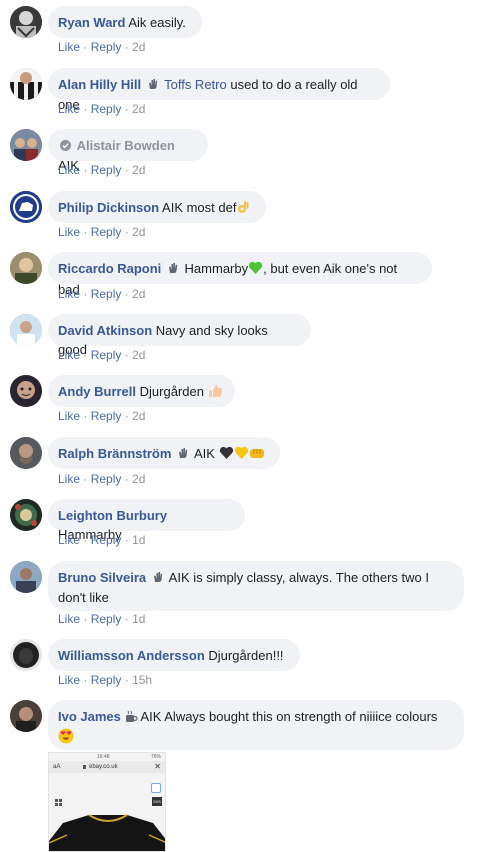  I want to click on commenter-name: David Atkinson, so click(105, 330).